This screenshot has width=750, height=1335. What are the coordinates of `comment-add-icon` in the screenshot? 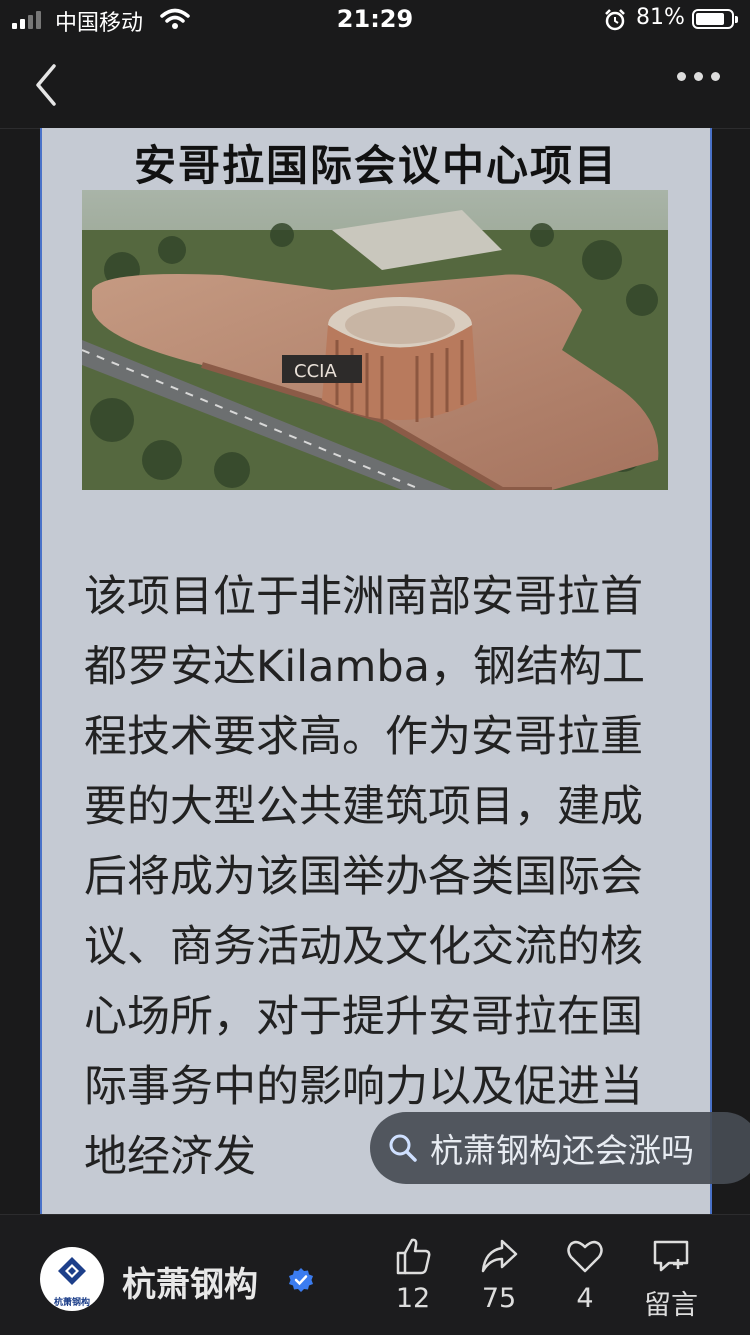 It's located at (671, 1256).